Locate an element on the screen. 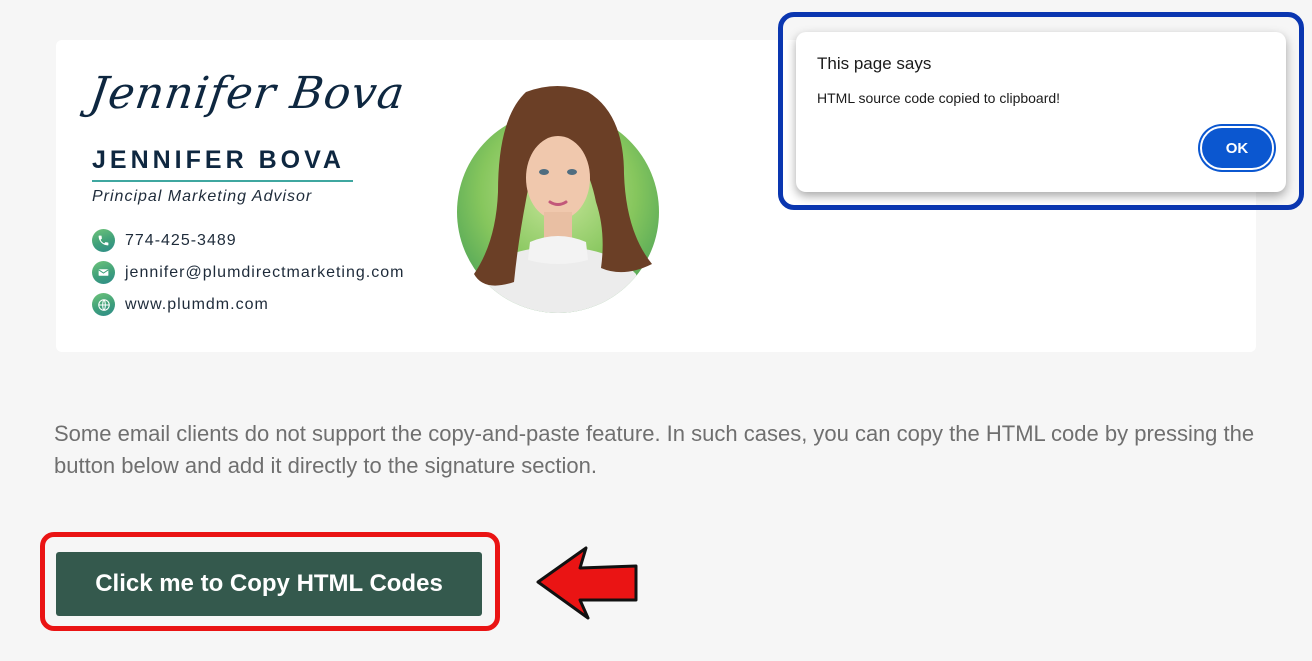 The image size is (1312, 661). contact-website-text: www.plumdm.com is located at coordinates (197, 304).